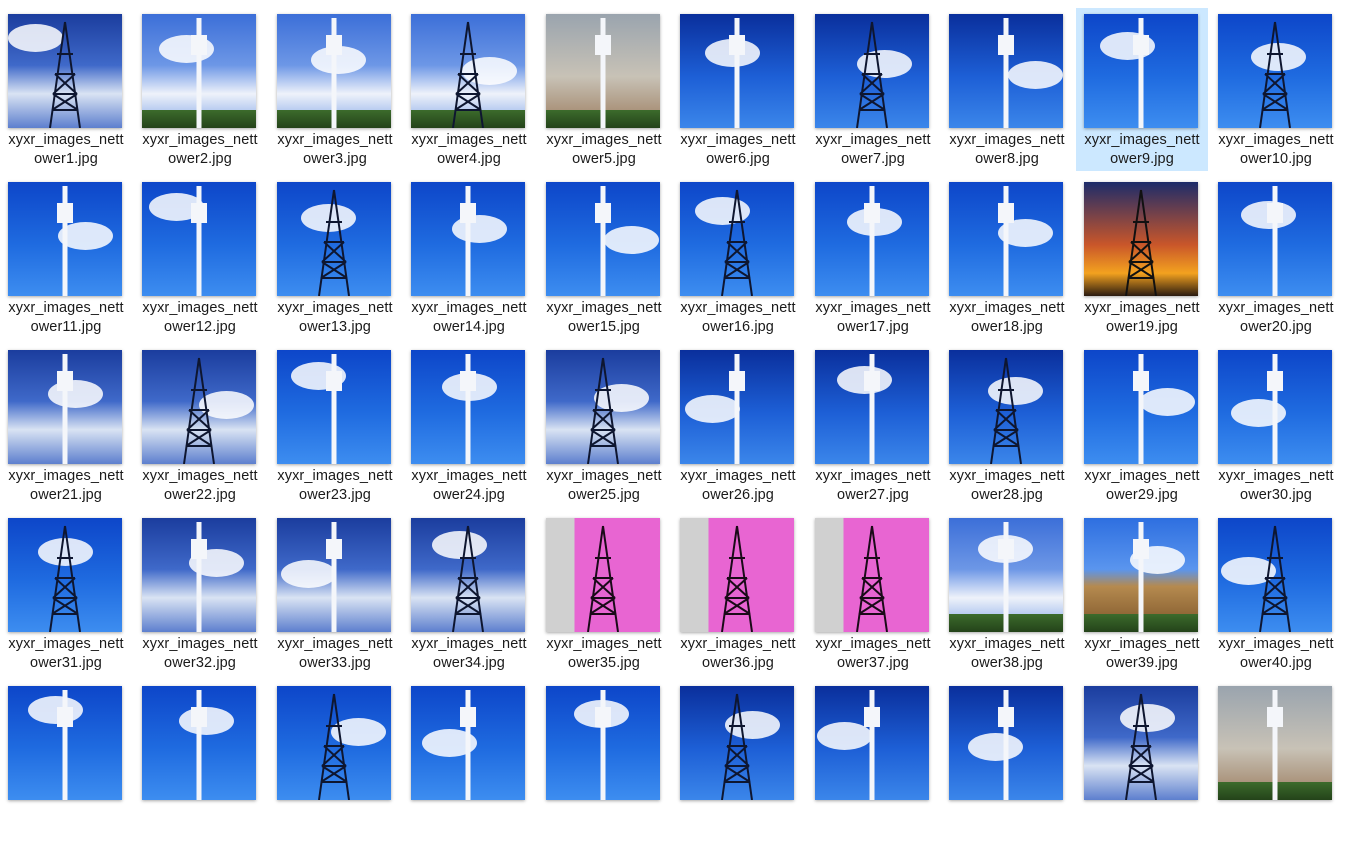 The image size is (1349, 843). I want to click on file-item: xyxr_images_nett ower26.jpg, so click(738, 425).